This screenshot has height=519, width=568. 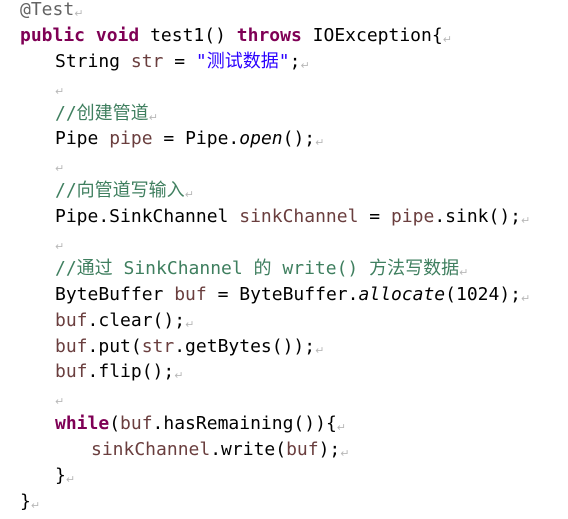 What do you see at coordinates (329, 450) in the screenshot?
I see `statement-end: );` at bounding box center [329, 450].